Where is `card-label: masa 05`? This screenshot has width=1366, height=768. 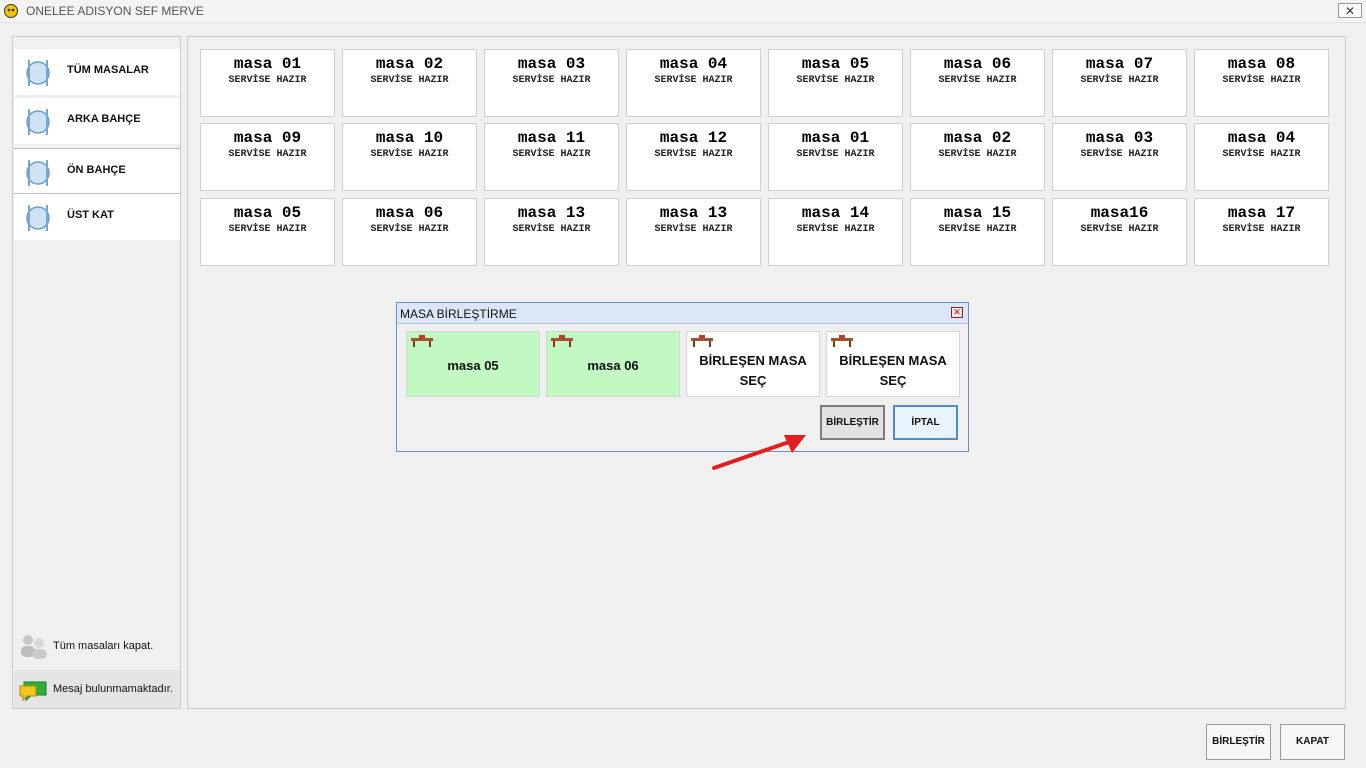
card-label: masa 05 is located at coordinates (473, 365).